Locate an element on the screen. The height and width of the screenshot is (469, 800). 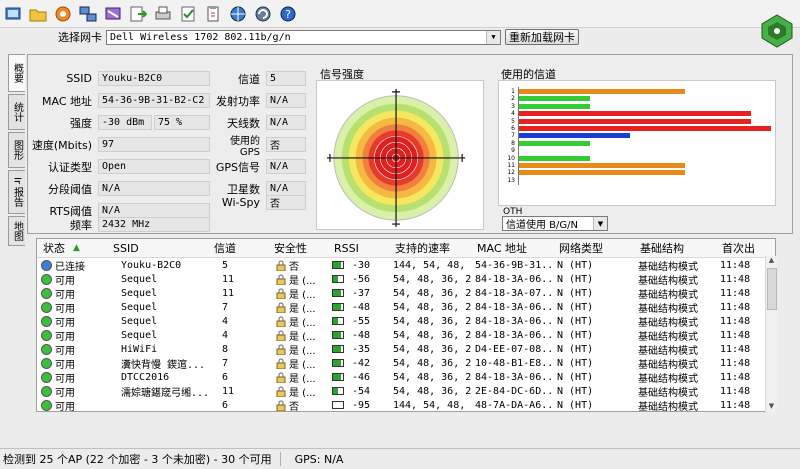
col-network-type: 网络类型 is located at coordinates (593, 248).